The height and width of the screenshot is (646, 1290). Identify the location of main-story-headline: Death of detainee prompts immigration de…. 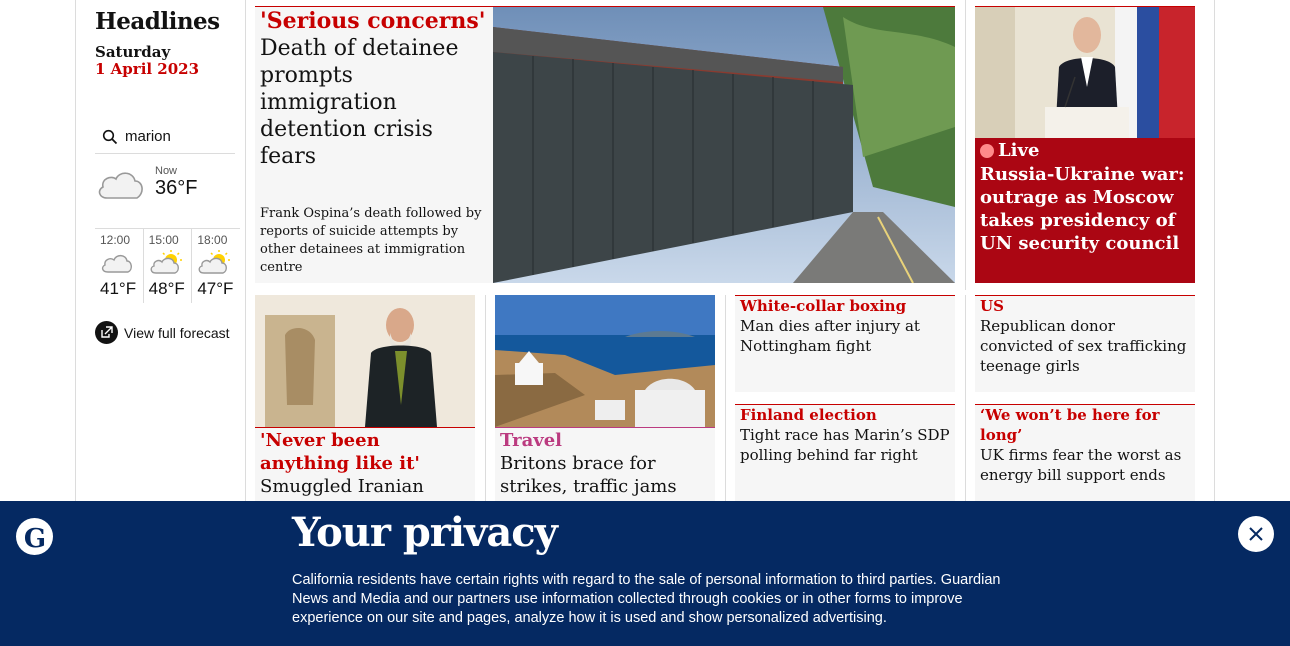
(372, 102).